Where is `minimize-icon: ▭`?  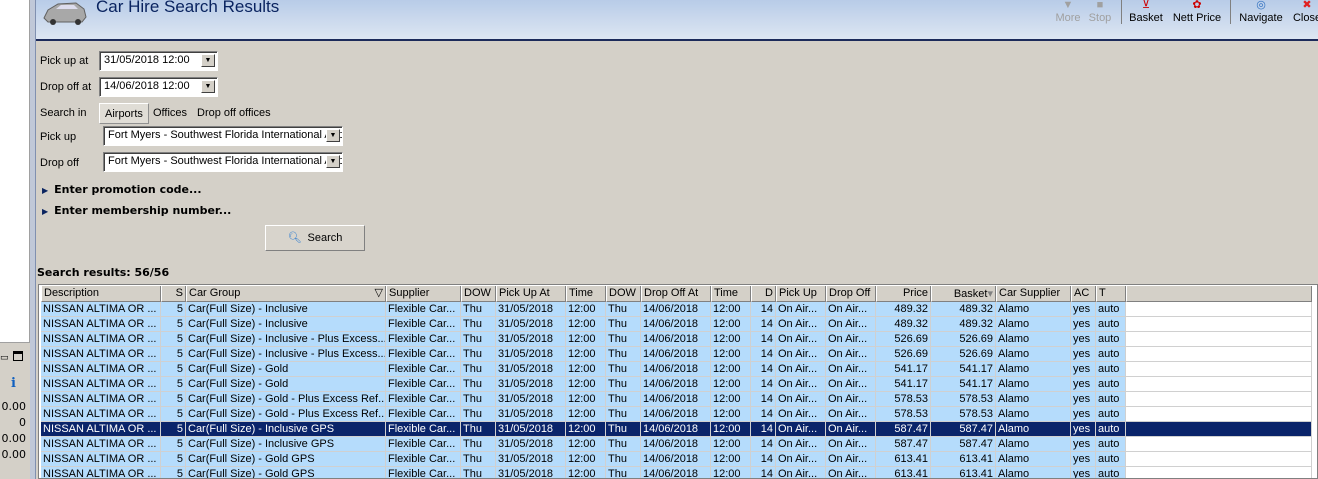
minimize-icon: ▭ is located at coordinates (4, 358).